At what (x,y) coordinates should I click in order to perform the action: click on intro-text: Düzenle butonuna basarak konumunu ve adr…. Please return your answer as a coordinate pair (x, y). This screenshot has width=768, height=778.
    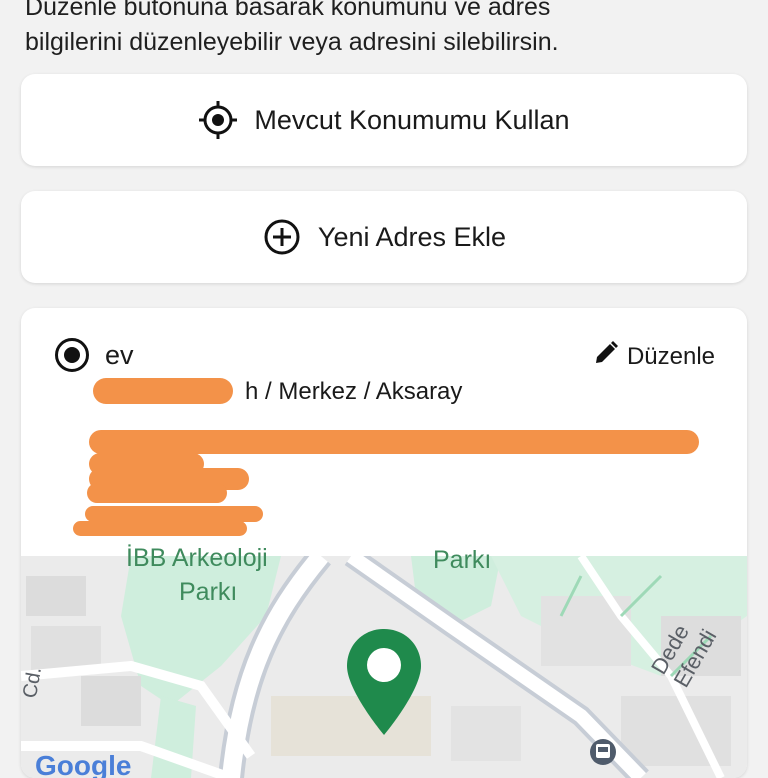
    Looking at the image, I should click on (385, 30).